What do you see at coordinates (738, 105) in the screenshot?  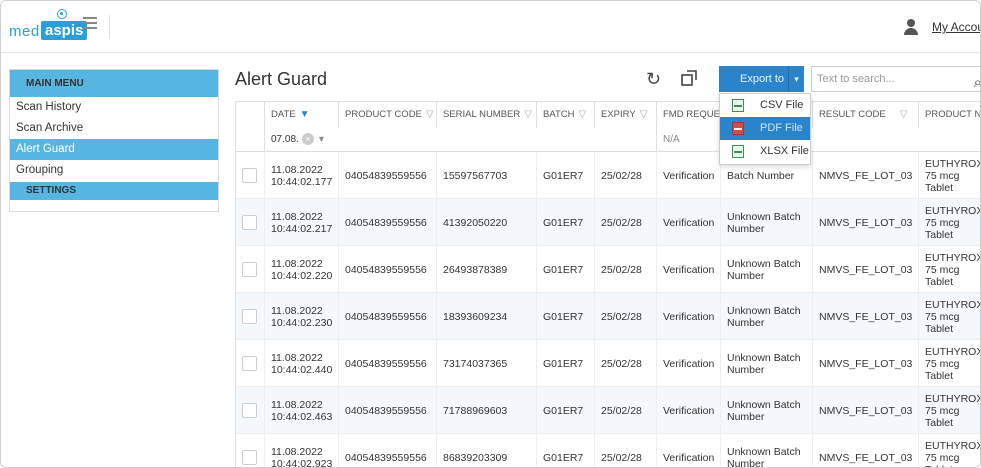 I see `csv-file-icon` at bounding box center [738, 105].